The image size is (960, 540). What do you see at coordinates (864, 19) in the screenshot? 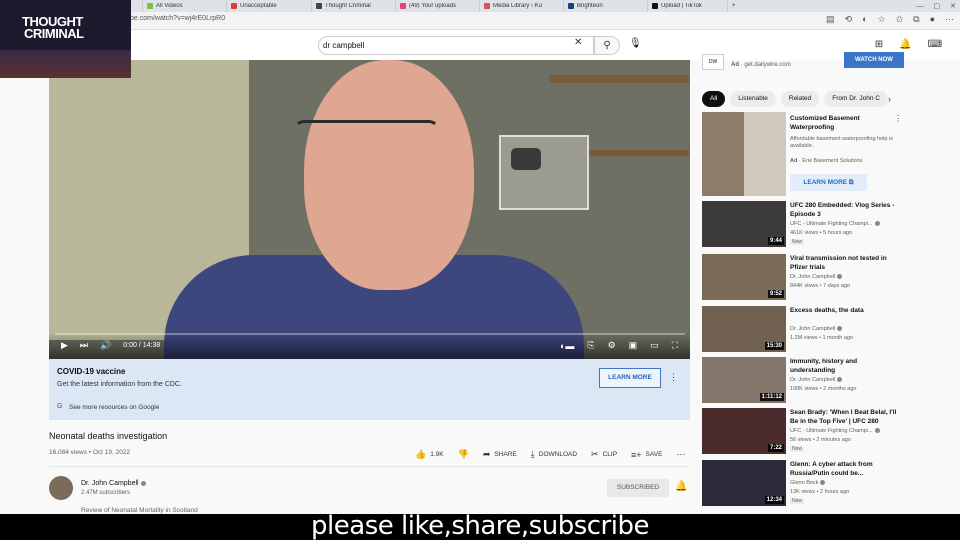
I see `extension-icon: ◐` at bounding box center [864, 19].